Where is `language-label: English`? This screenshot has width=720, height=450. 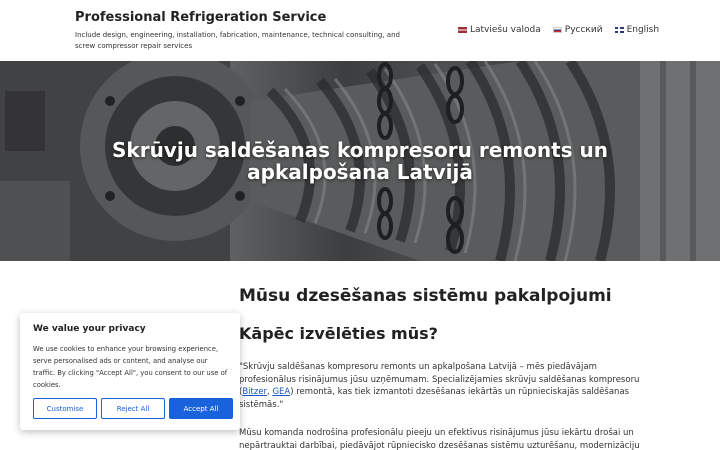
language-label: English is located at coordinates (643, 30).